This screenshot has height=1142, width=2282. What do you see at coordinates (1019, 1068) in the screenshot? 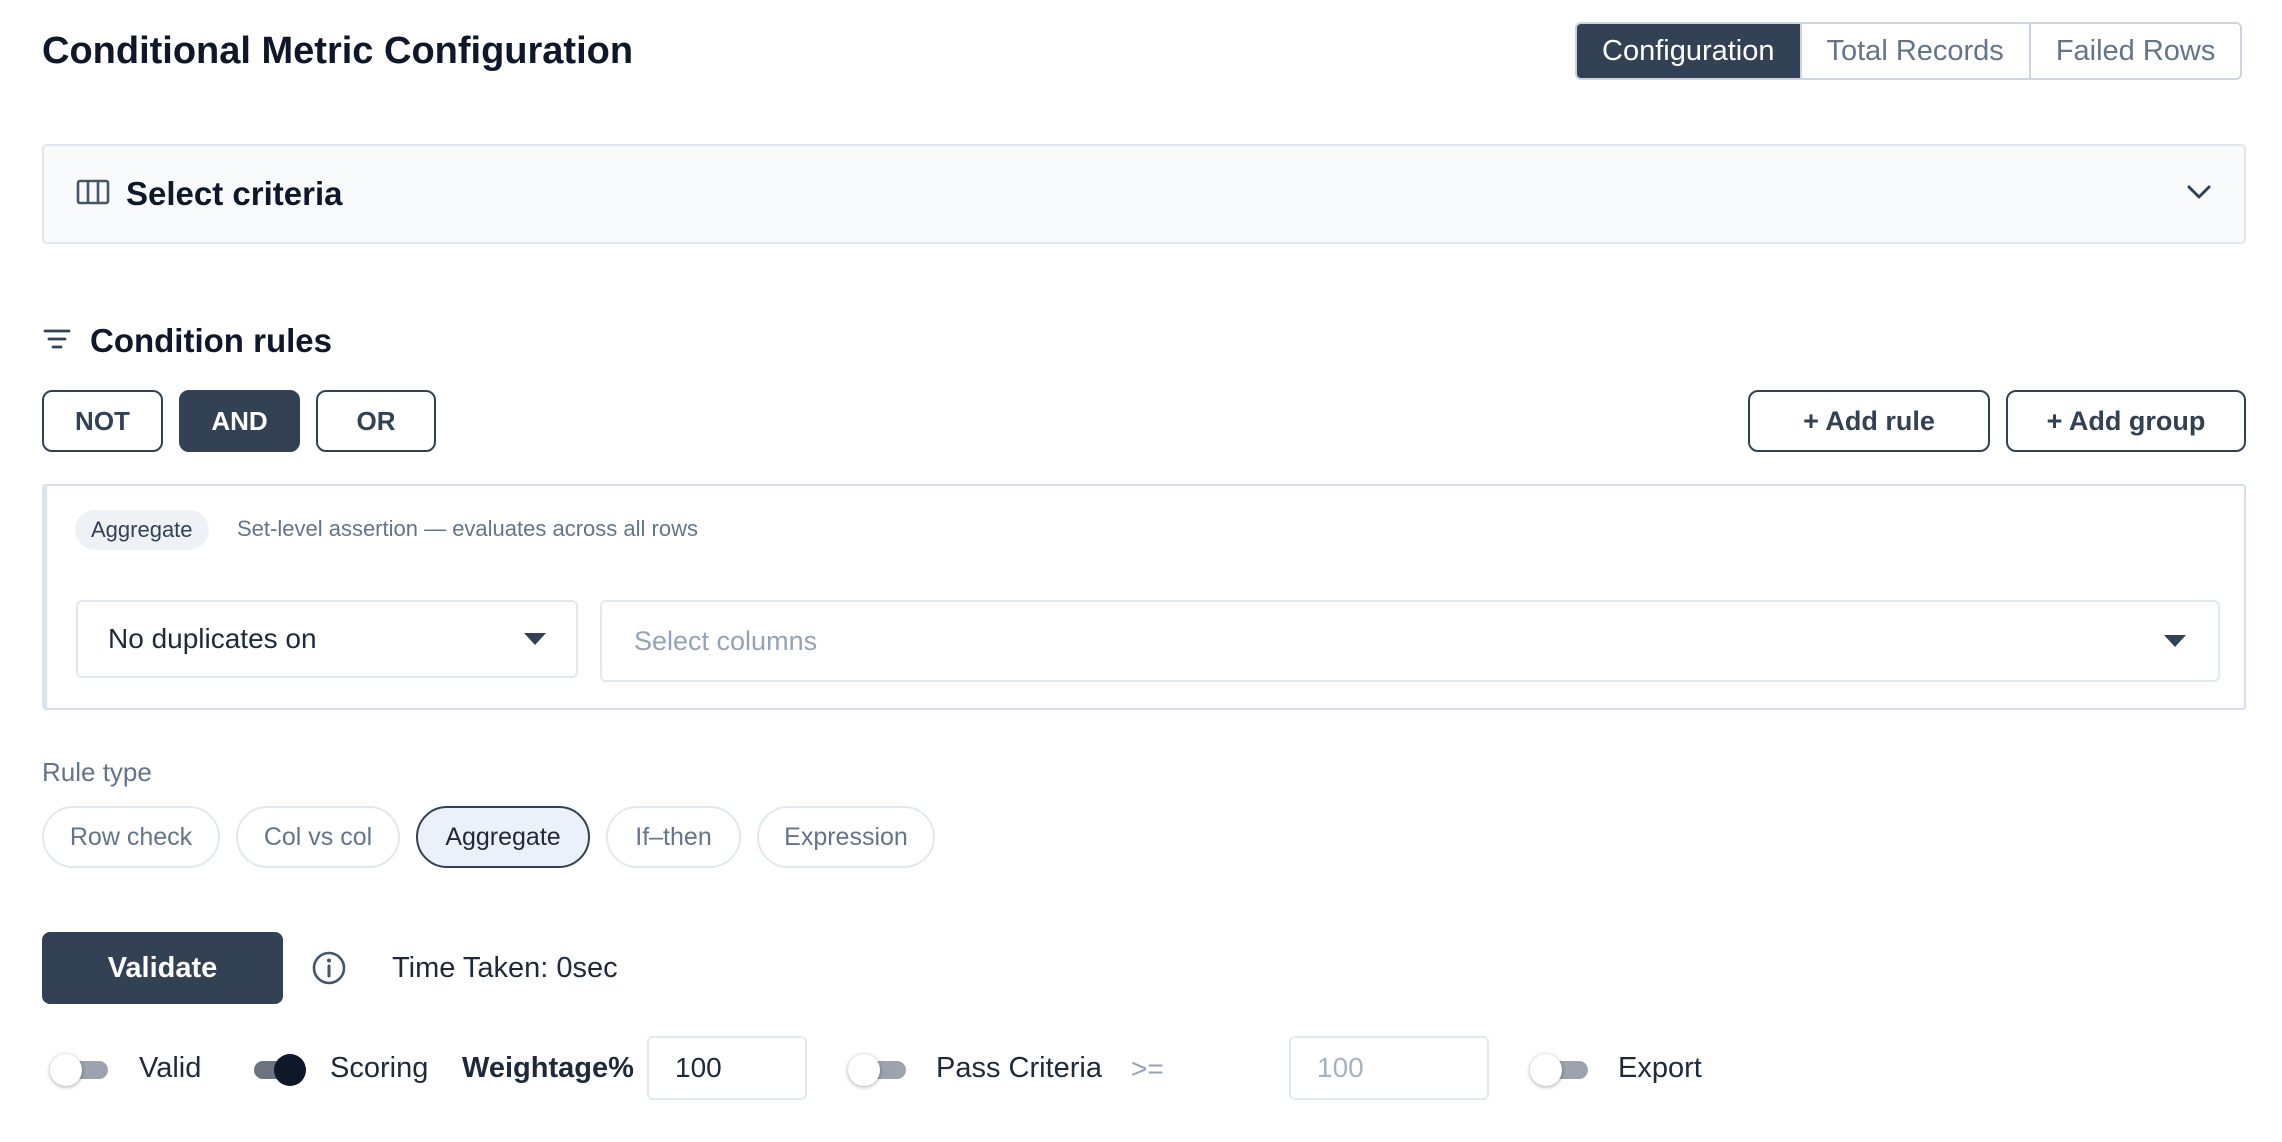
I see `pass-criteria-label: Pass Criteria` at bounding box center [1019, 1068].